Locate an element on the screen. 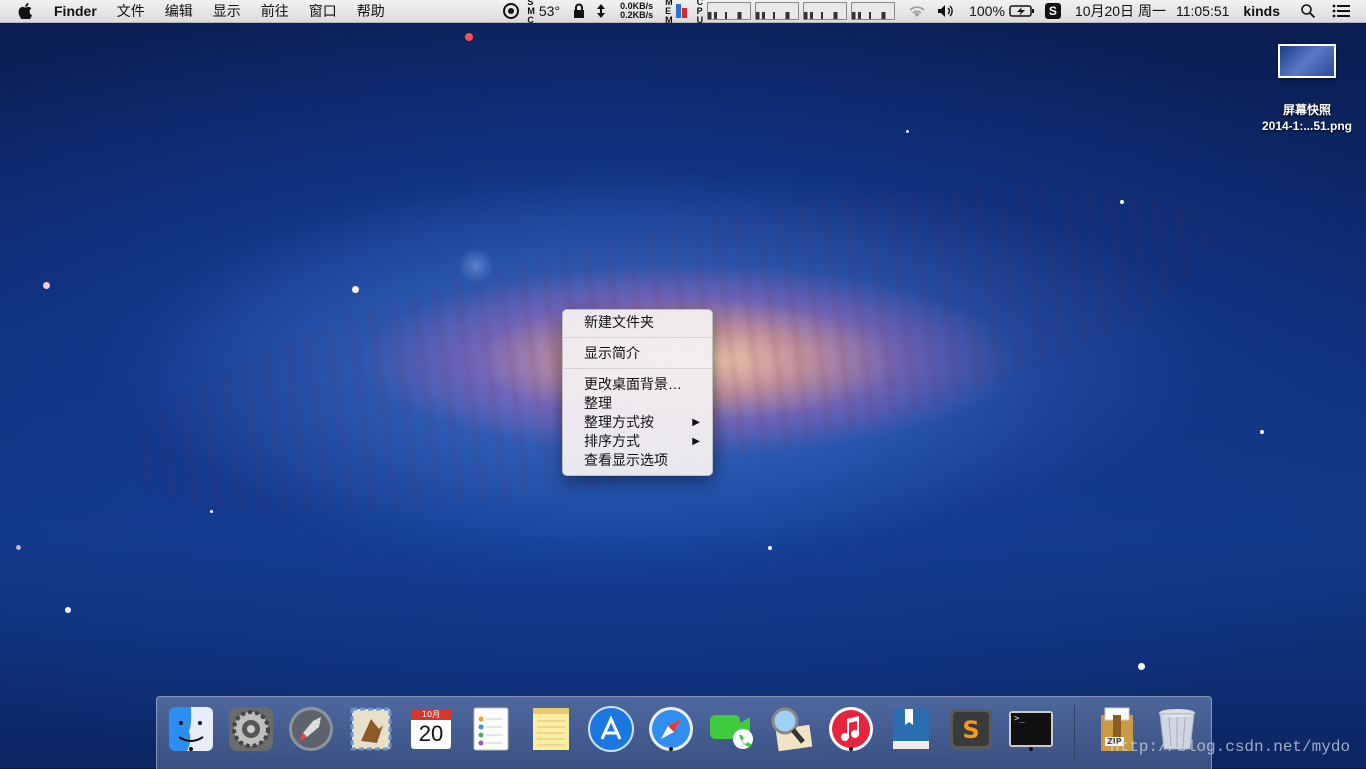  launchpad-icon is located at coordinates (311, 729).